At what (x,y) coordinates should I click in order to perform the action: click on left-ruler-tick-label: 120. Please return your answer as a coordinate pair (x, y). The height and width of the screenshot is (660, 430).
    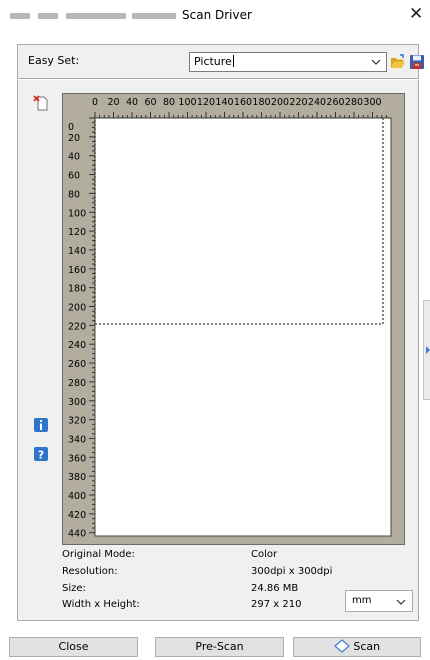
    Looking at the image, I should click on (77, 232).